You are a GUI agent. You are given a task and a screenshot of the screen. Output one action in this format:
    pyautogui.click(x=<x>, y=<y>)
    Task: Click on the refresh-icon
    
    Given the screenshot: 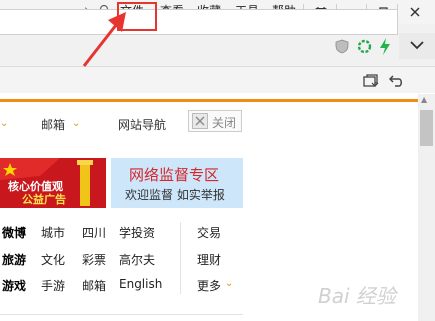 What is the action you would take?
    pyautogui.click(x=364, y=46)
    